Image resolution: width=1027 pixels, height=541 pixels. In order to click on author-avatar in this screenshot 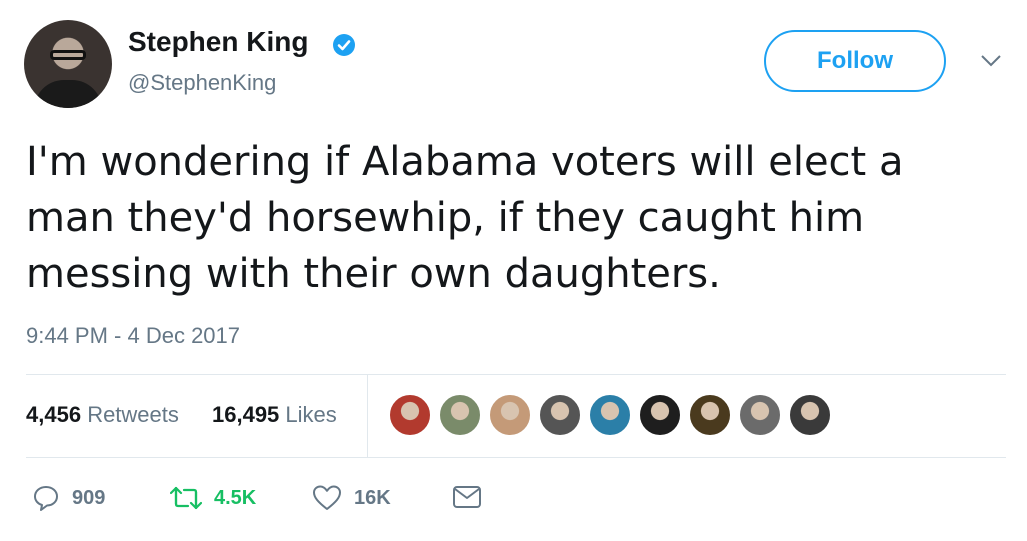, I will do `click(68, 64)`.